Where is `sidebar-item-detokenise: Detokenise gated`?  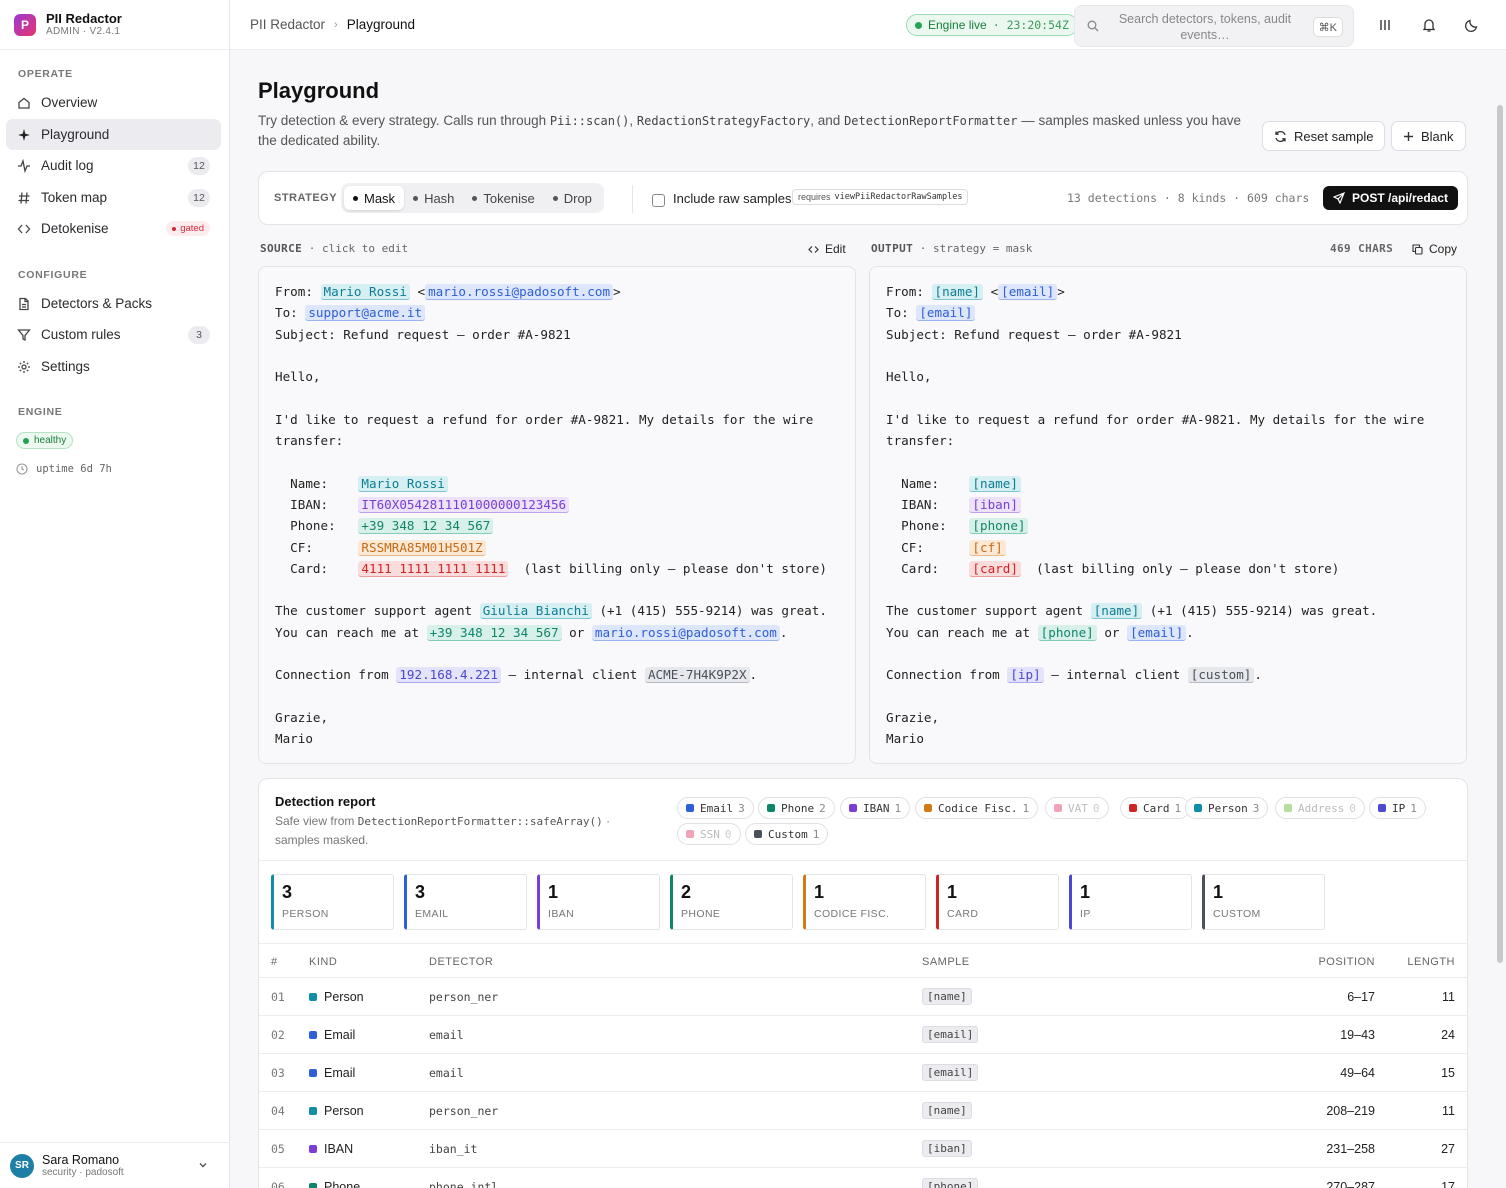
sidebar-item-detokenise: Detokenise gated is located at coordinates (113, 228).